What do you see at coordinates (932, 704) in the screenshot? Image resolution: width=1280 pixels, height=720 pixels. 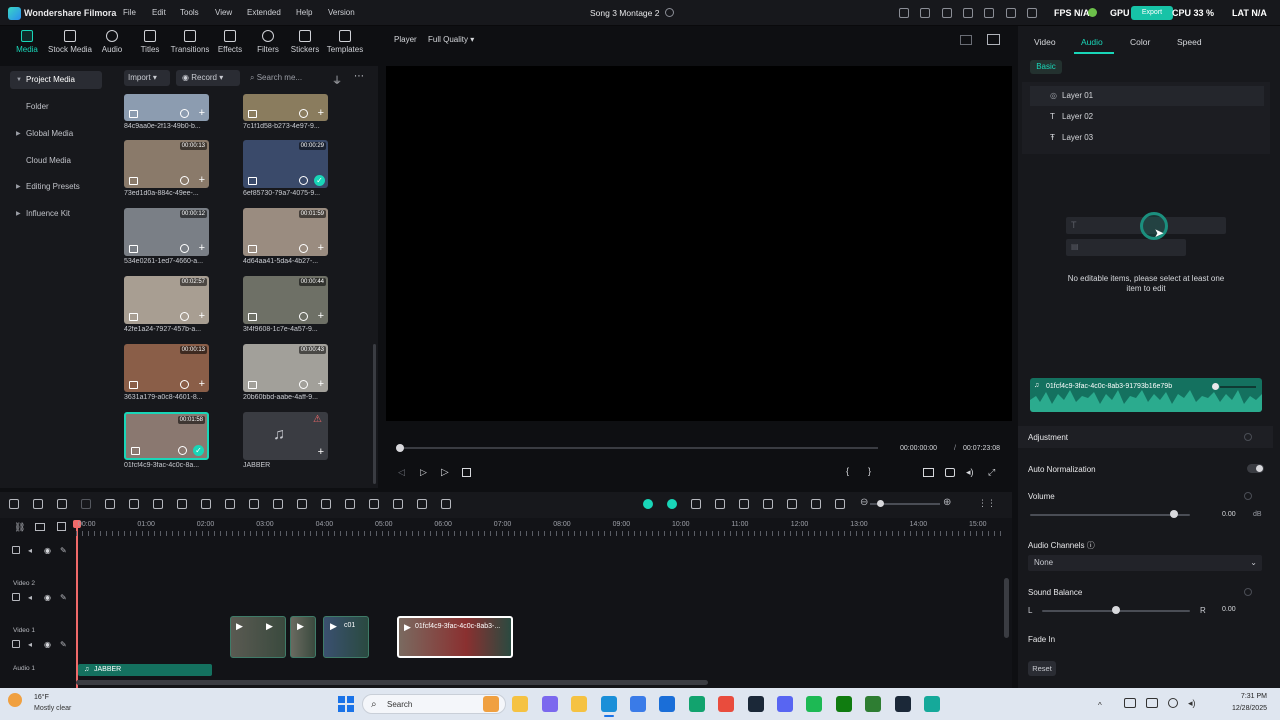 I see `filmora-icon` at bounding box center [932, 704].